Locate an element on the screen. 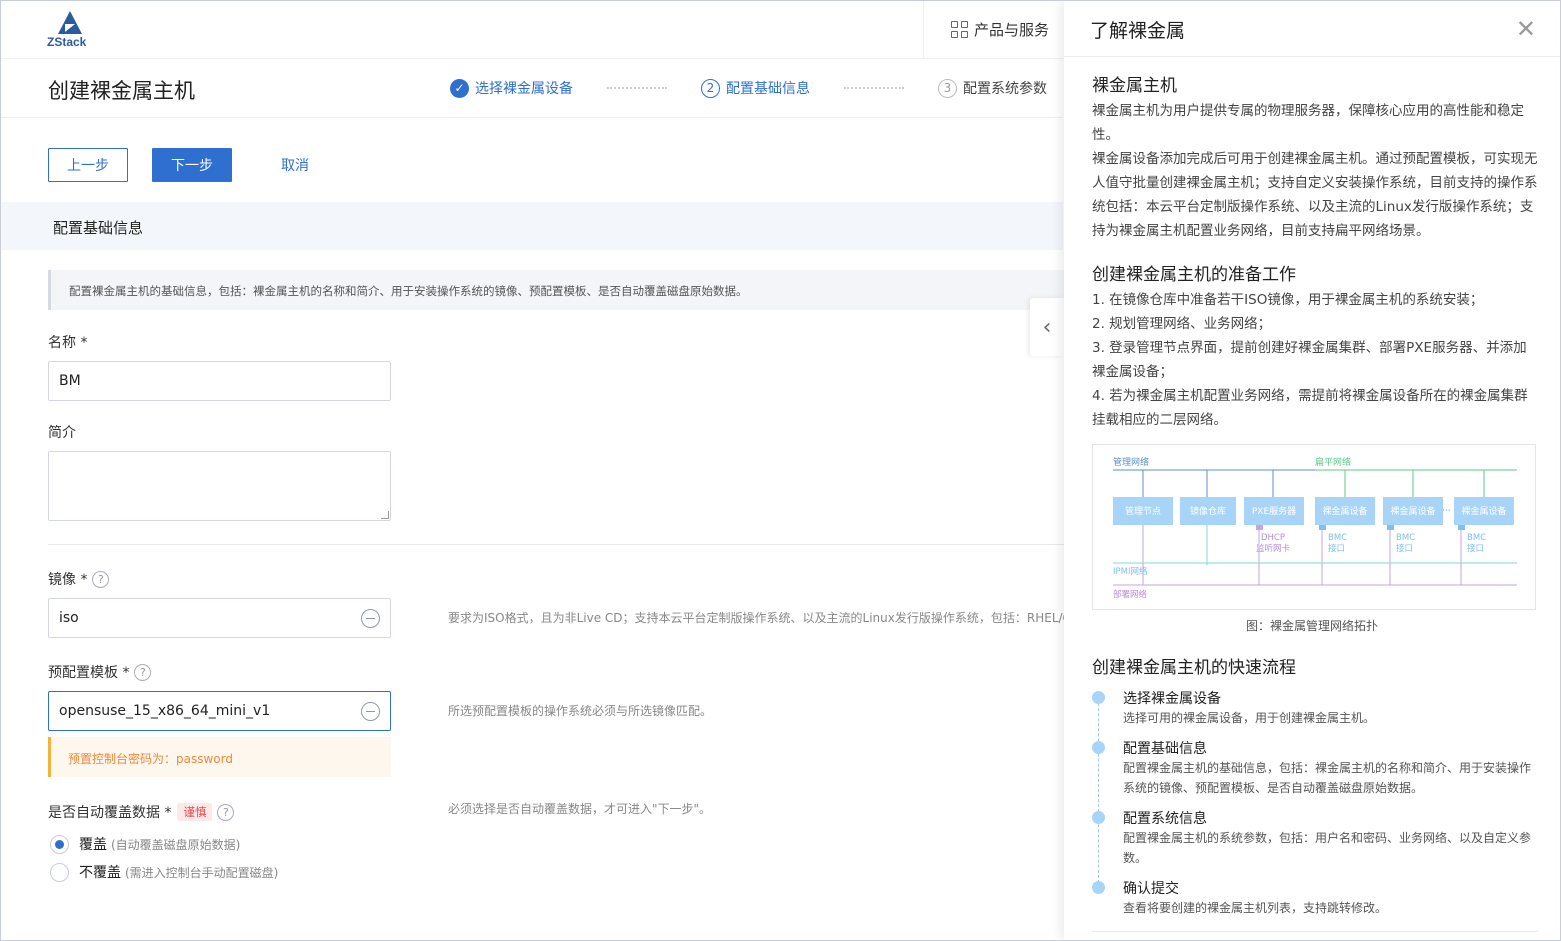 The image size is (1561, 941). name-label: 名称 * is located at coordinates (68, 343).